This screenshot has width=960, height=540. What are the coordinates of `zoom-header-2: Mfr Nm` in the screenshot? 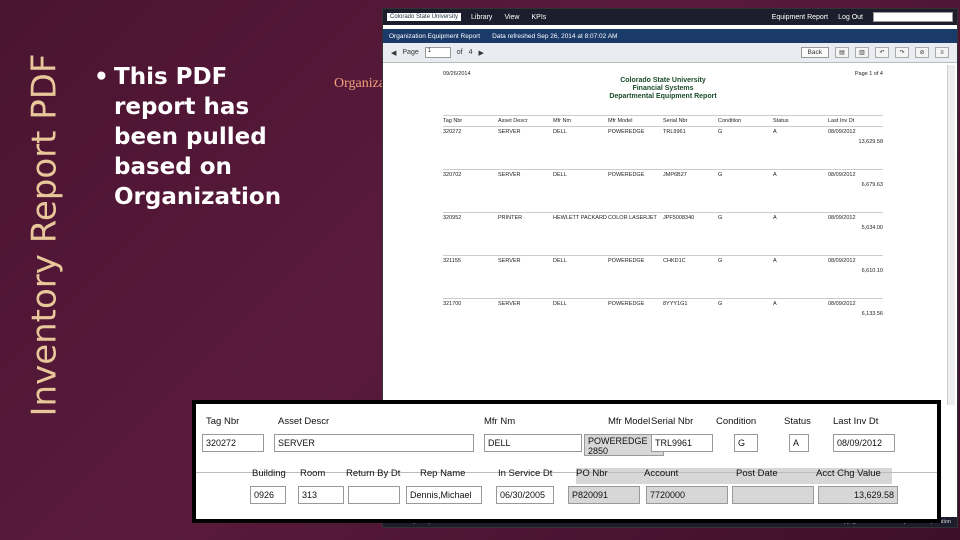 It's located at (500, 421).